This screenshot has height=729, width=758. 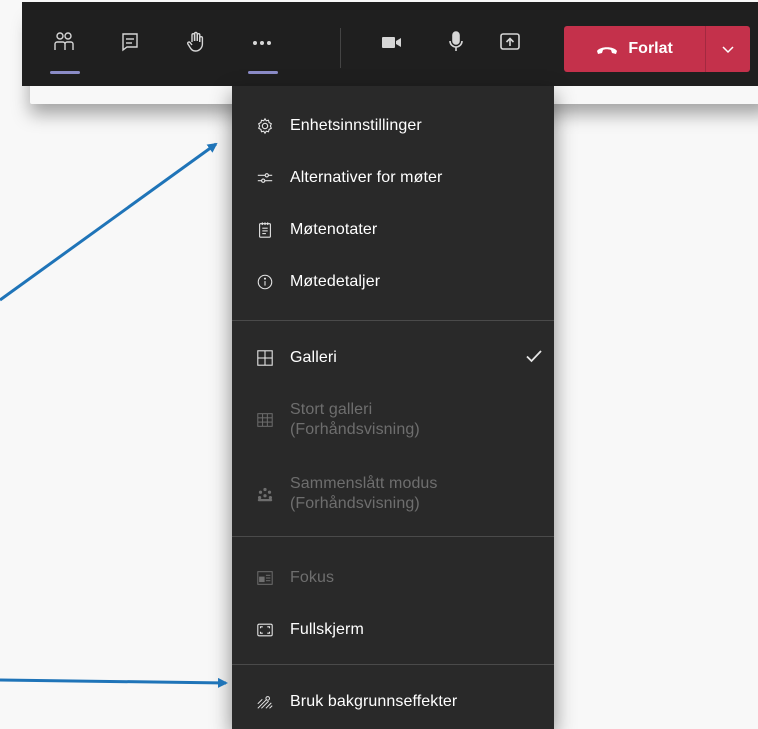 I want to click on fullscreen-icon, so click(x=265, y=630).